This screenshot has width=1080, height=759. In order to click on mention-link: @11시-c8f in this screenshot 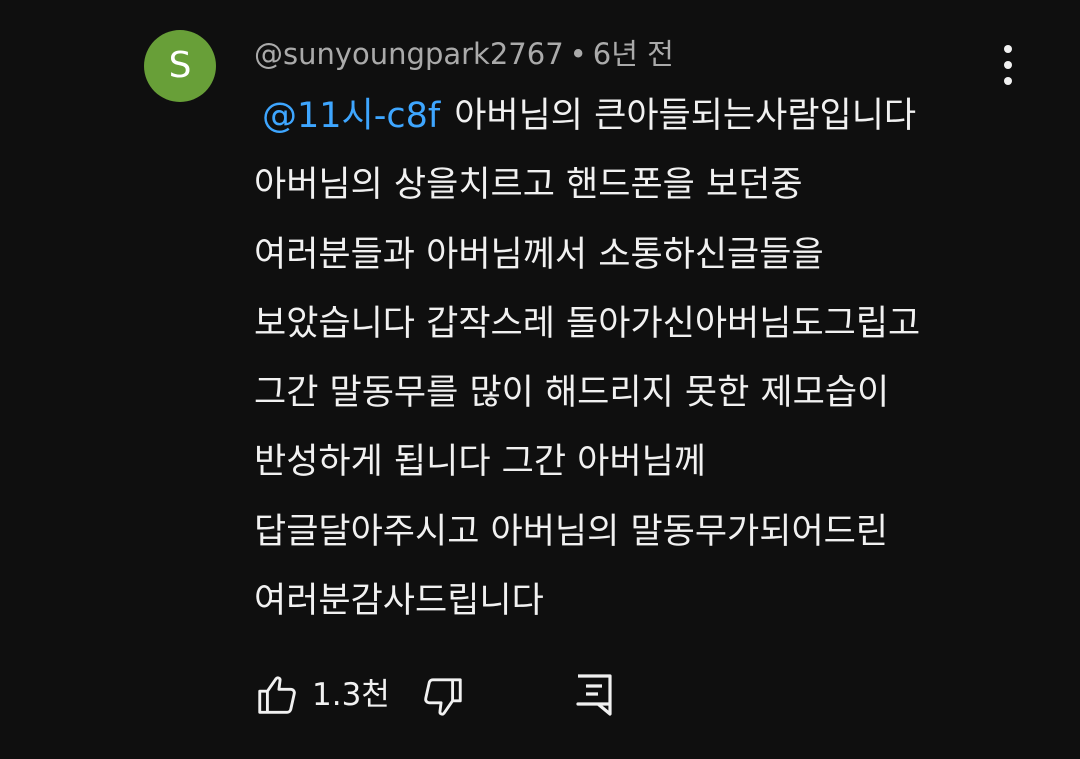, I will do `click(351, 116)`.